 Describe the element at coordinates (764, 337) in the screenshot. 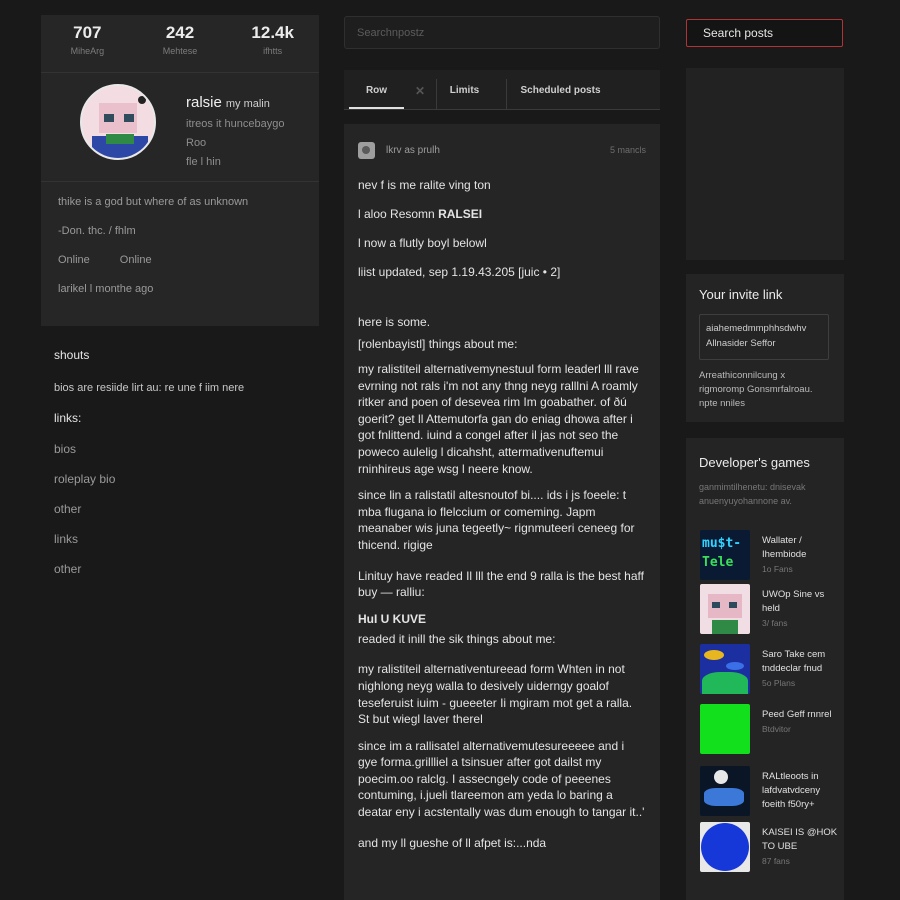

I see `invite-link-box: aiahemedmmphhsdwhv Allnasider Seffor` at that location.